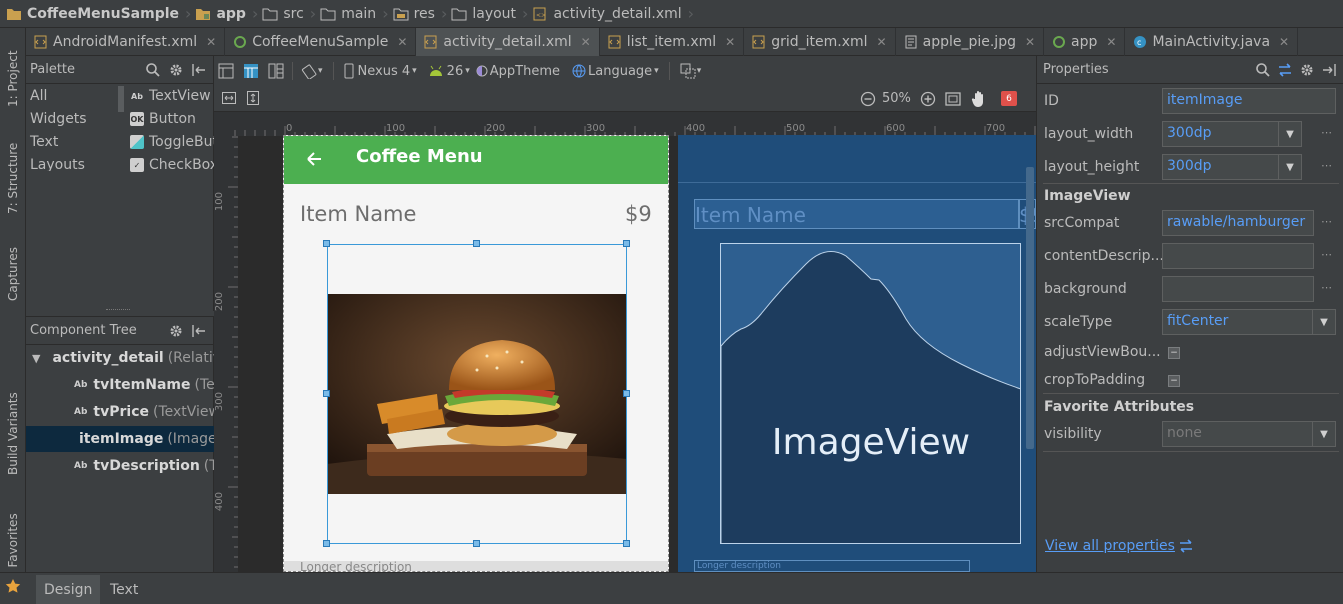 The image size is (1343, 604). I want to click on palette-splitter, so click(121, 99).